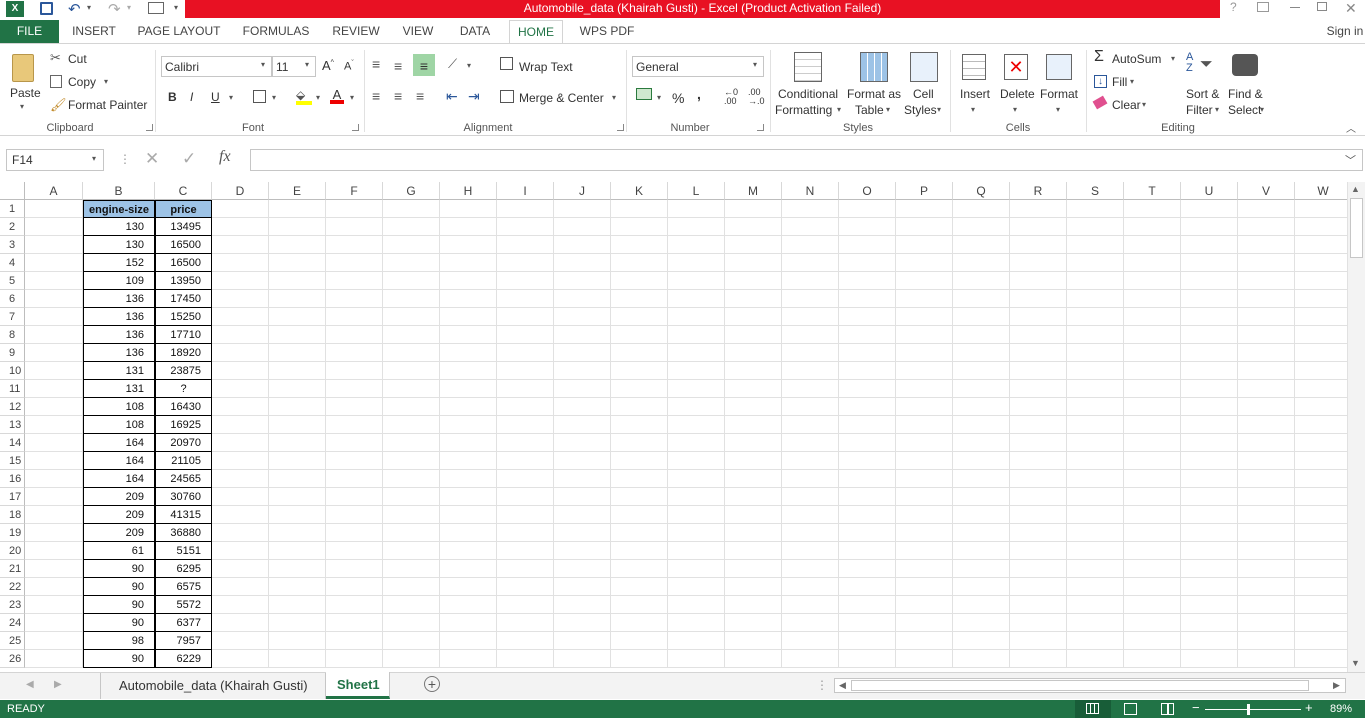 The image size is (1365, 718). I want to click on formula-input, so click(806, 160).